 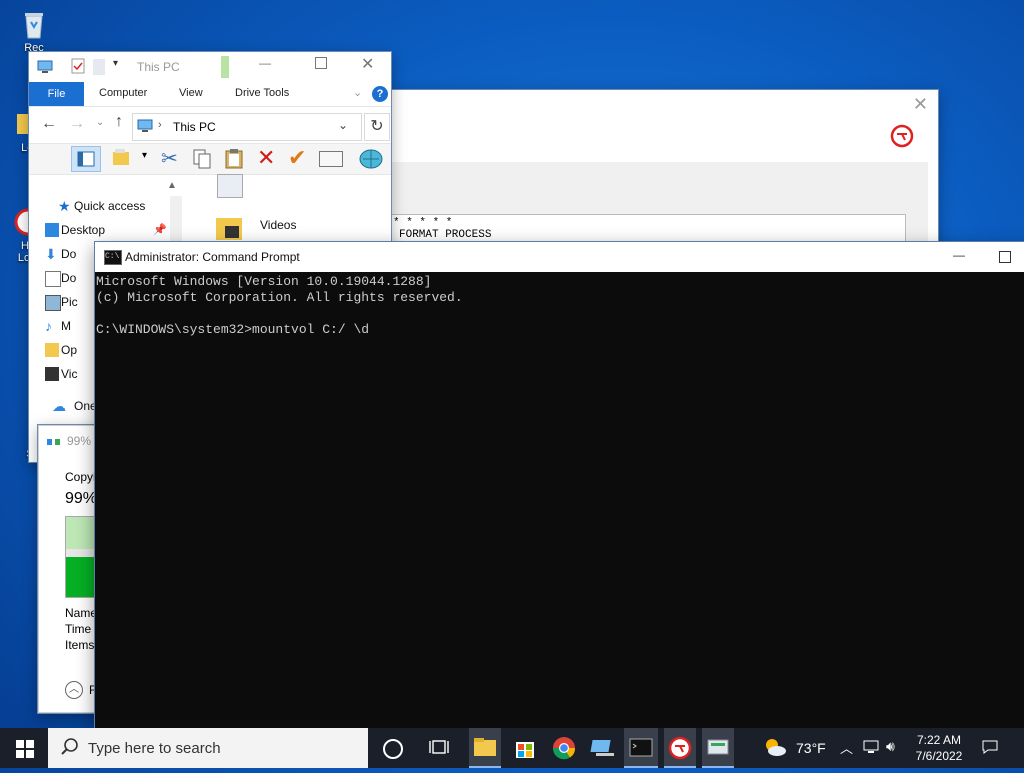 What do you see at coordinates (56, 94) in the screenshot?
I see `tab-file: File` at bounding box center [56, 94].